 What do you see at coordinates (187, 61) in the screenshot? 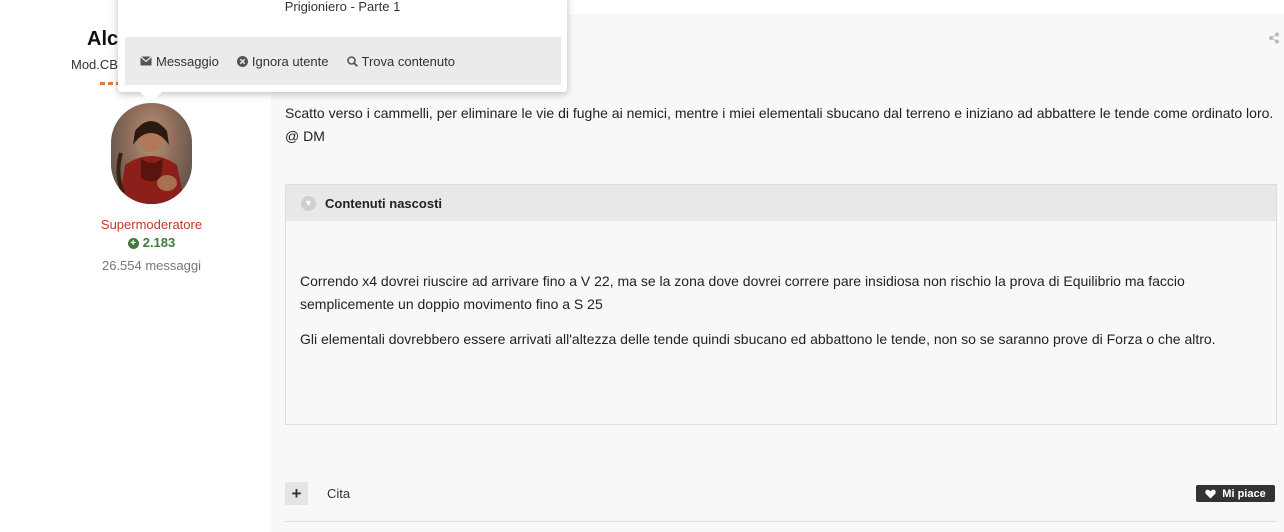
I see `message-label: Messaggio` at bounding box center [187, 61].